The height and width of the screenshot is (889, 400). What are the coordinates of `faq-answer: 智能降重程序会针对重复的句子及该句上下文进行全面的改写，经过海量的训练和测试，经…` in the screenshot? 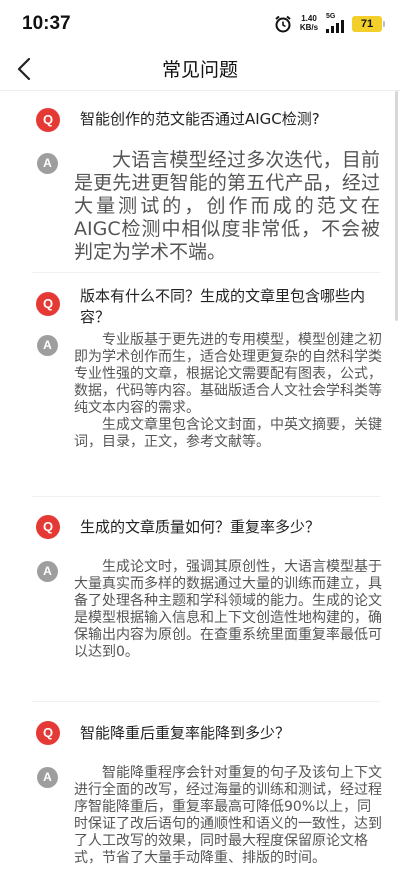 It's located at (229, 816).